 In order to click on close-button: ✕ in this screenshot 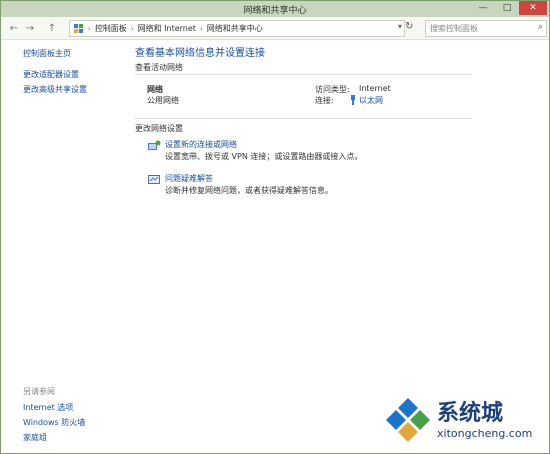, I will do `click(533, 8)`.